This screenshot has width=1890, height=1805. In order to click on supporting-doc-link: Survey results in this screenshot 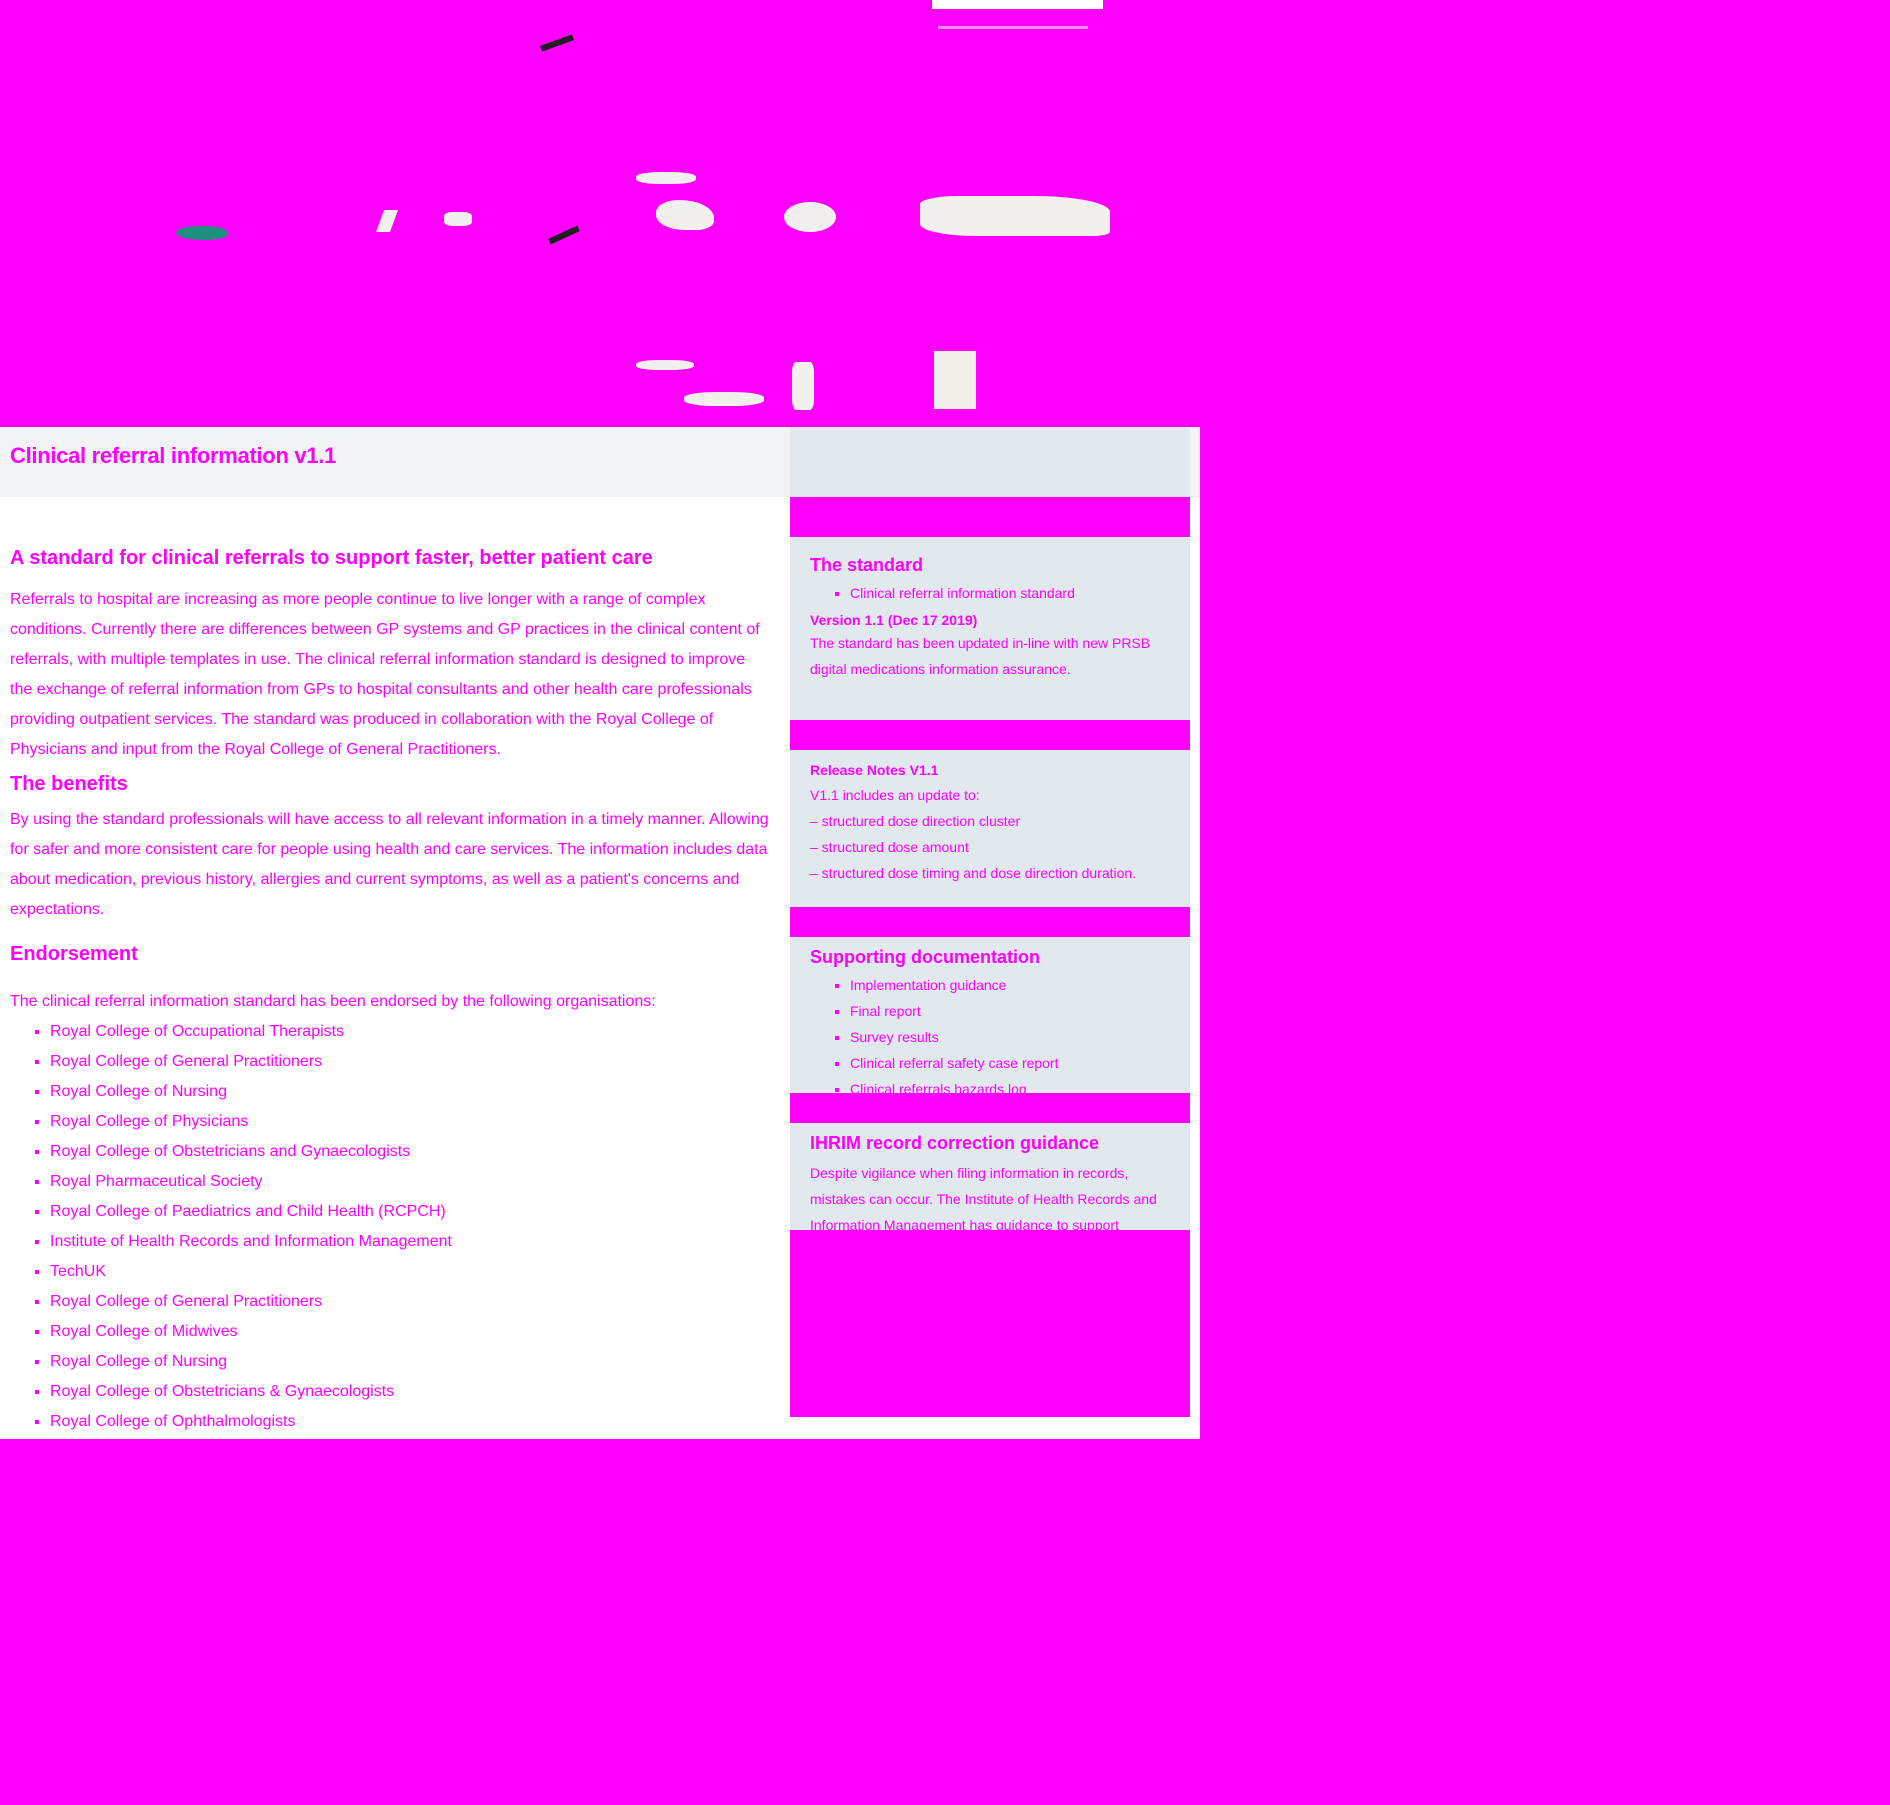, I will do `click(1015, 1037)`.